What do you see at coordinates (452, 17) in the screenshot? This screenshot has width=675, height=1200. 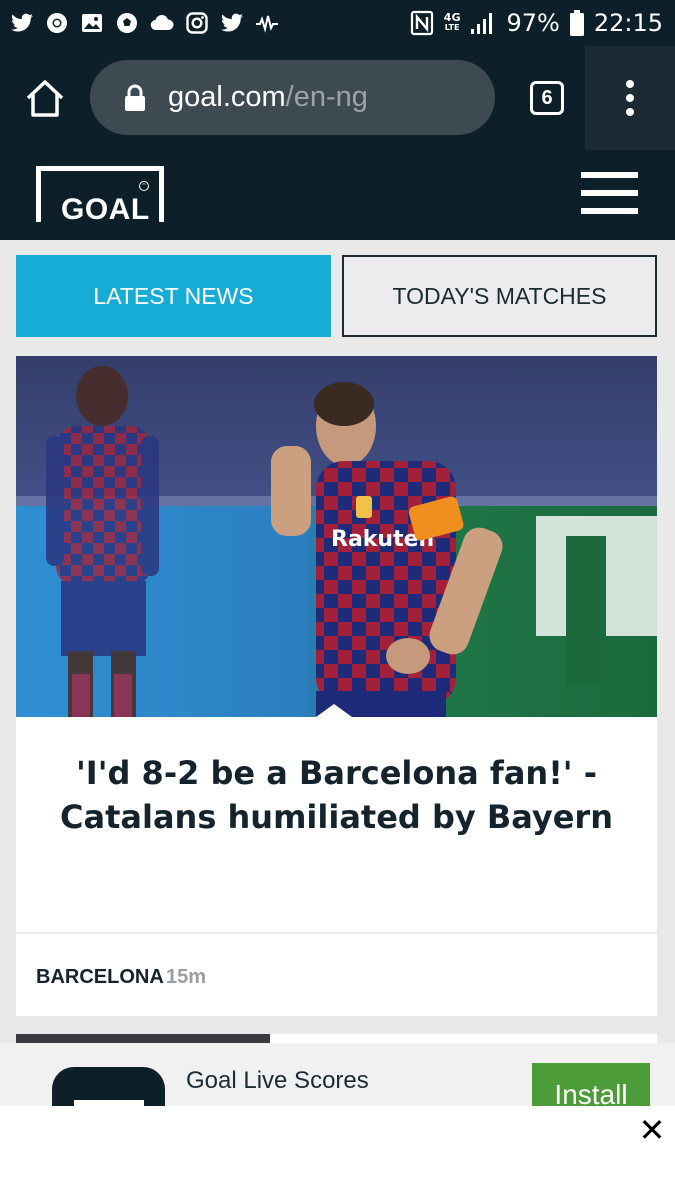 I see `network-label: 4G` at bounding box center [452, 17].